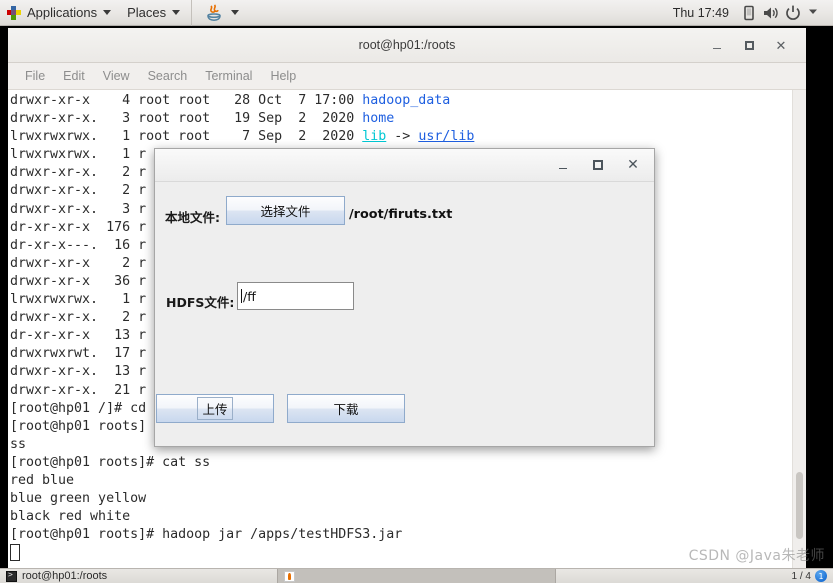 This screenshot has width=833, height=583. What do you see at coordinates (401, 553) in the screenshot?
I see `terminal-line` at bounding box center [401, 553].